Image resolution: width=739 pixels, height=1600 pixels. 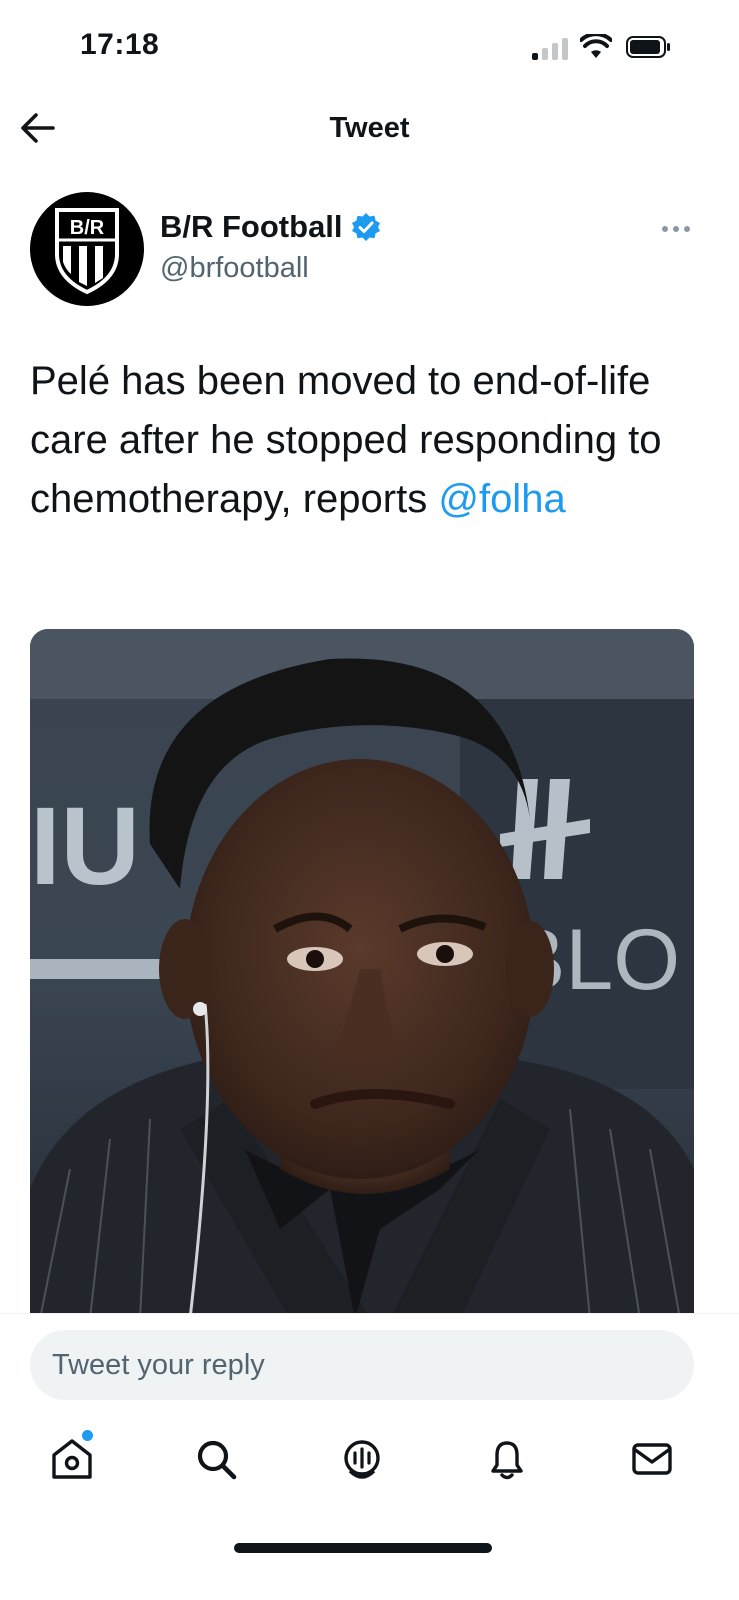 I want to click on search-icon, so click(x=217, y=1460).